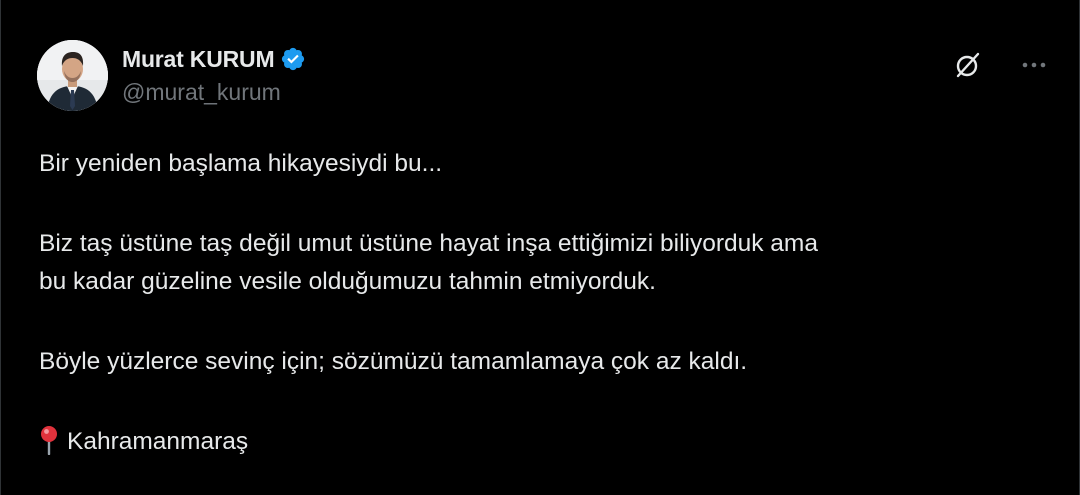 The image size is (1080, 495). I want to click on round-pushpin-icon, so click(49, 440).